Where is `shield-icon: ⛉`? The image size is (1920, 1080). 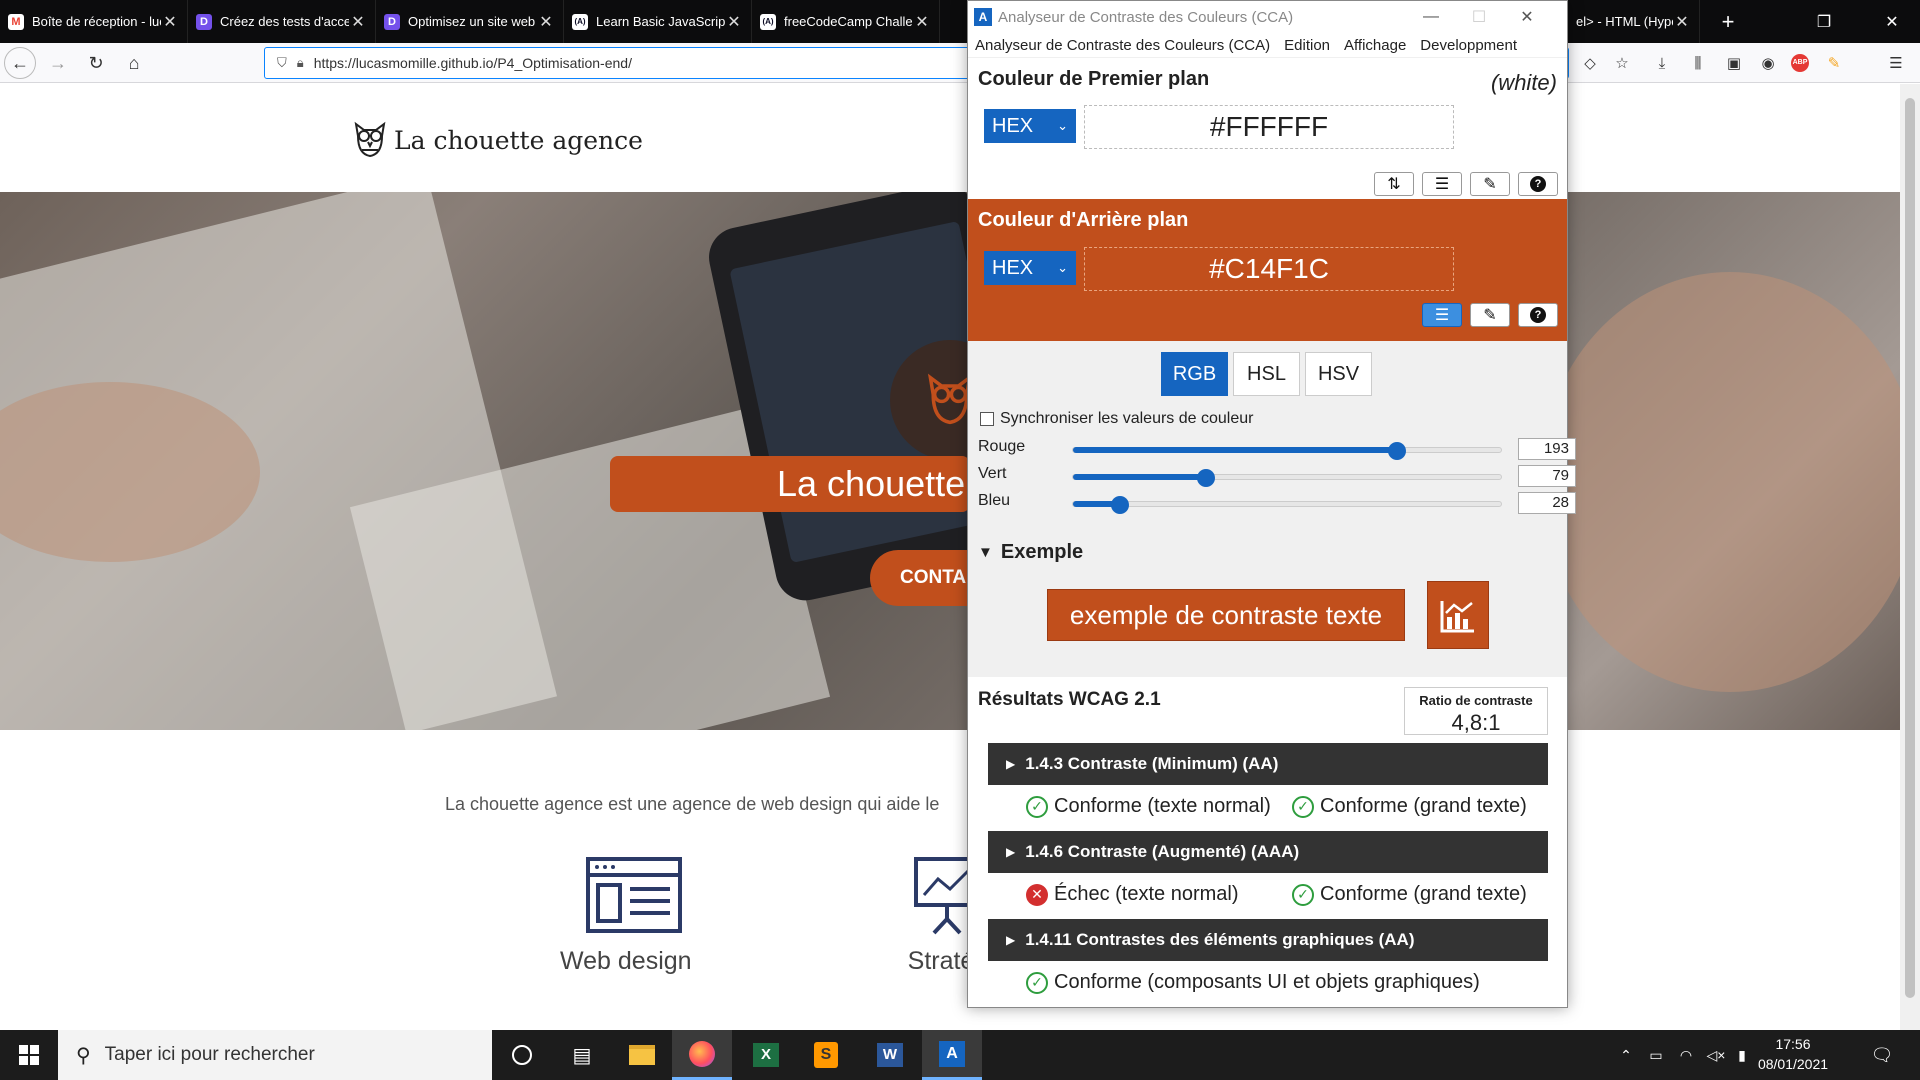 shield-icon: ⛉ is located at coordinates (282, 63).